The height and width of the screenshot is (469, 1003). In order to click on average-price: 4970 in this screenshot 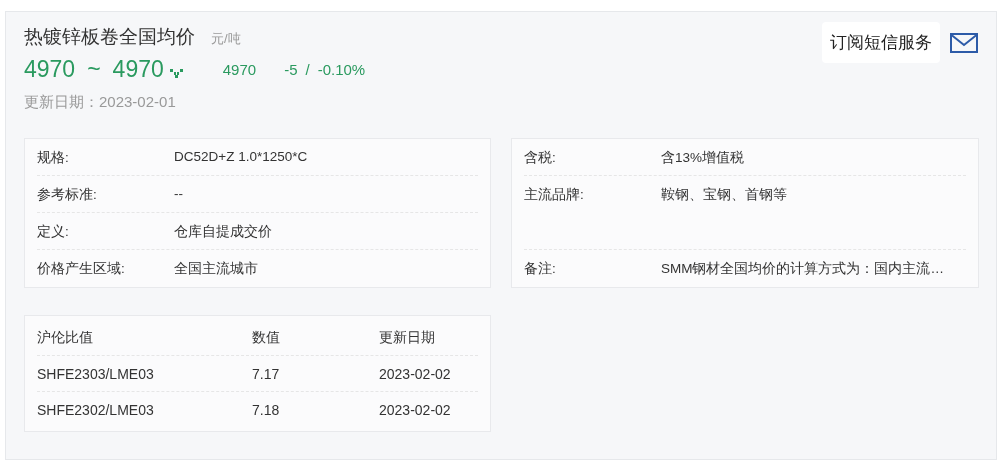, I will do `click(239, 69)`.